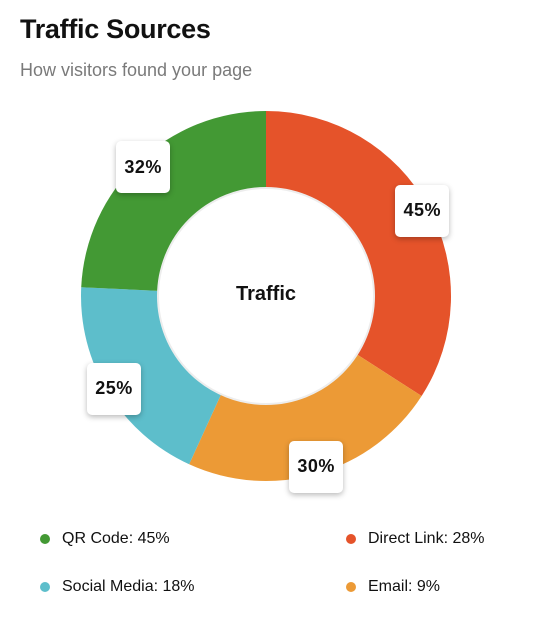 The width and height of the screenshot is (536, 632). What do you see at coordinates (114, 388) in the screenshot?
I see `slice-value-label: 25%` at bounding box center [114, 388].